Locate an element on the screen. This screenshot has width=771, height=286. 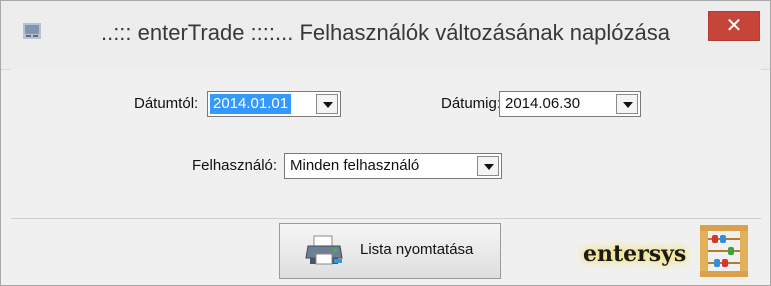
close-button: ✕ is located at coordinates (734, 26).